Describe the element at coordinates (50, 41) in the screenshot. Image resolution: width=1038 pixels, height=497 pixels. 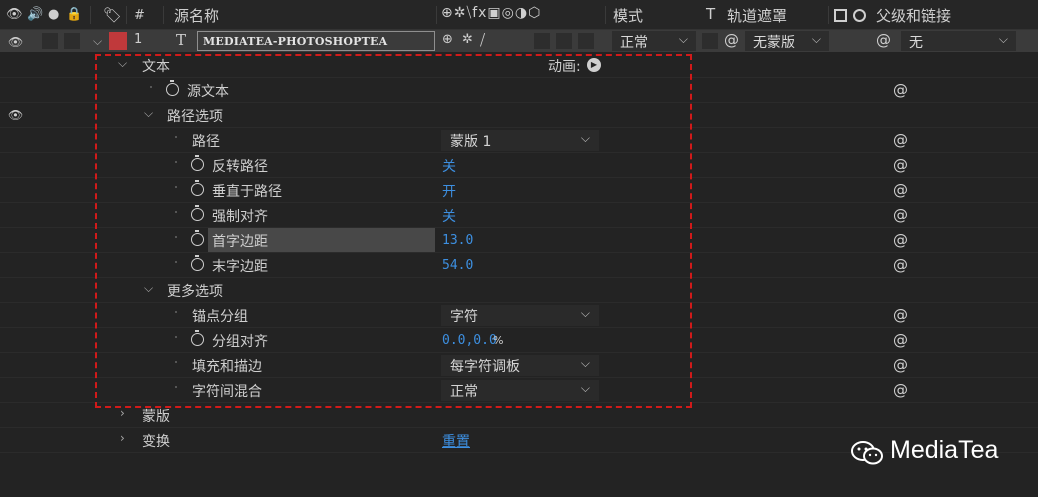
I see `solo-toggle` at that location.